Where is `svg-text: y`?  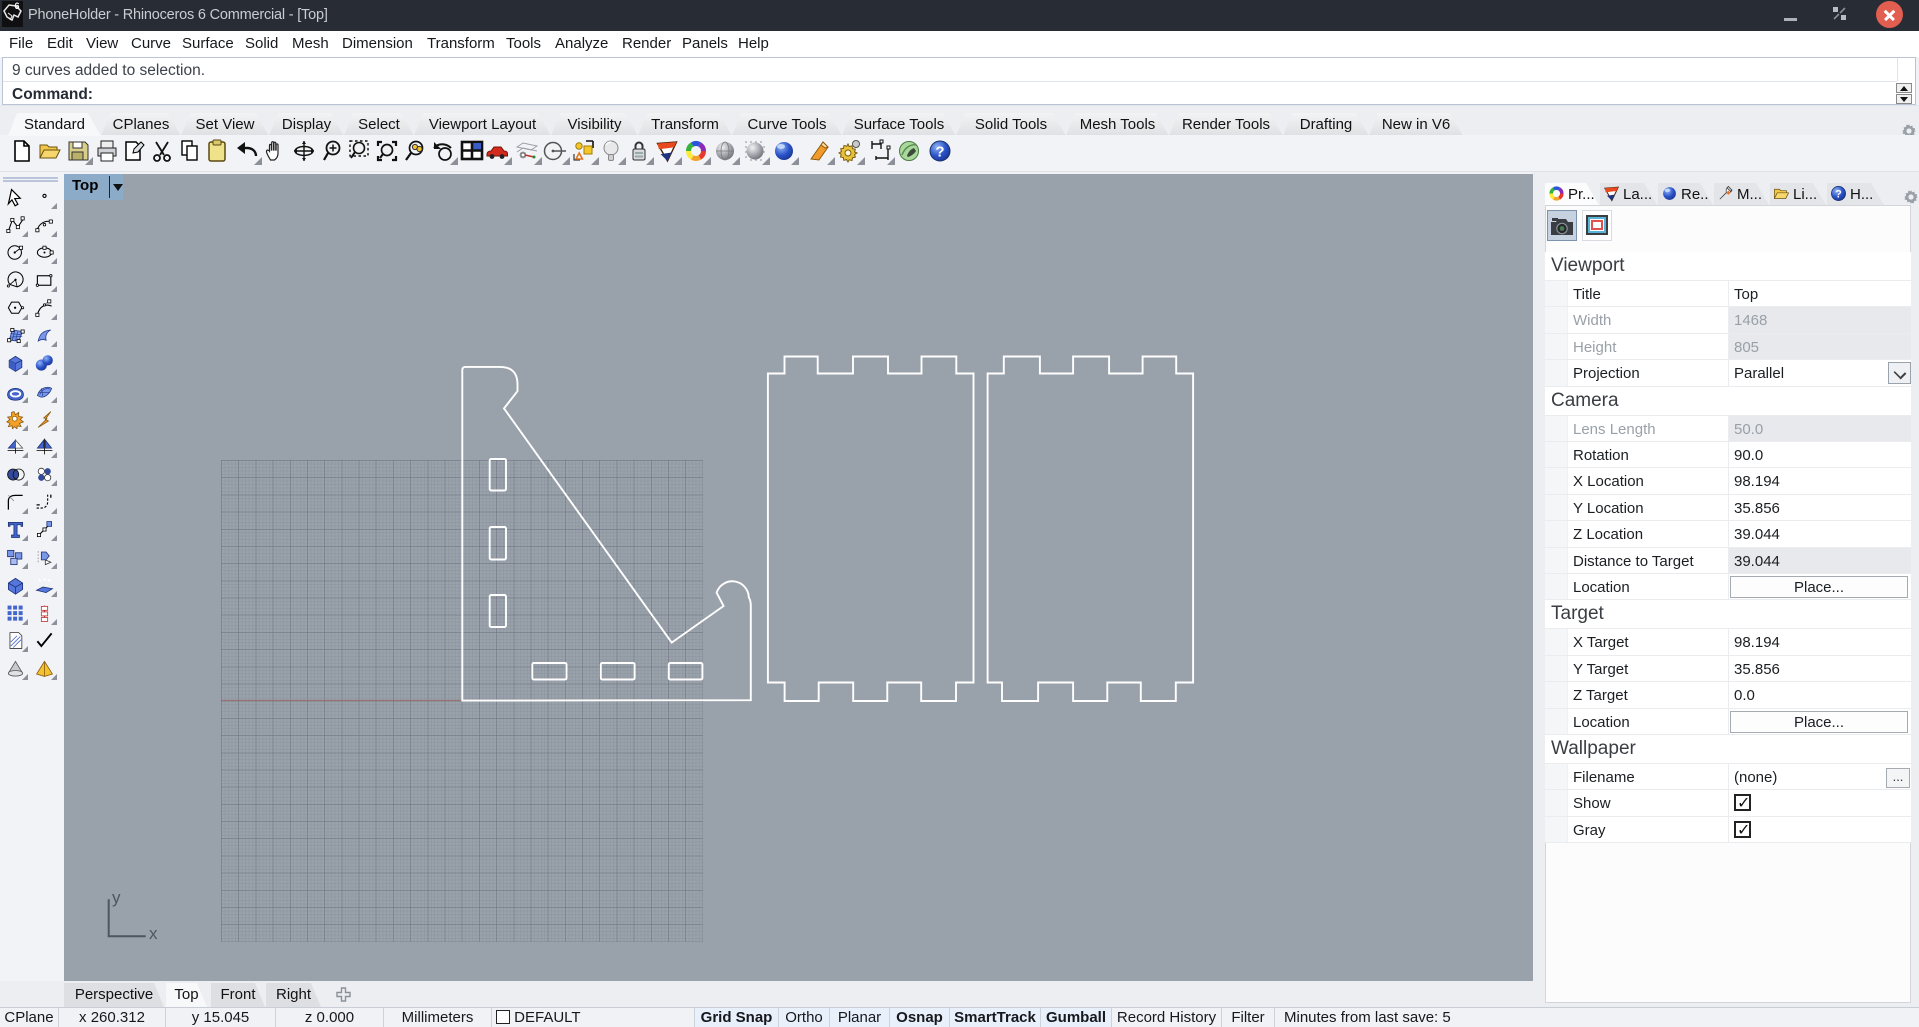 svg-text: y is located at coordinates (116, 897).